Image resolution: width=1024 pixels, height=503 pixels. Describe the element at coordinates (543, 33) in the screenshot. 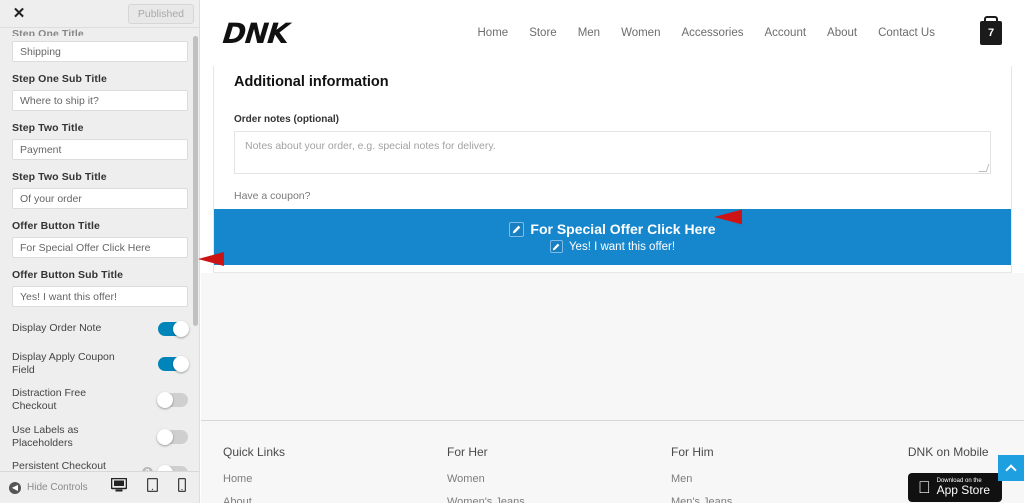

I see `nav-item-store: Store` at that location.